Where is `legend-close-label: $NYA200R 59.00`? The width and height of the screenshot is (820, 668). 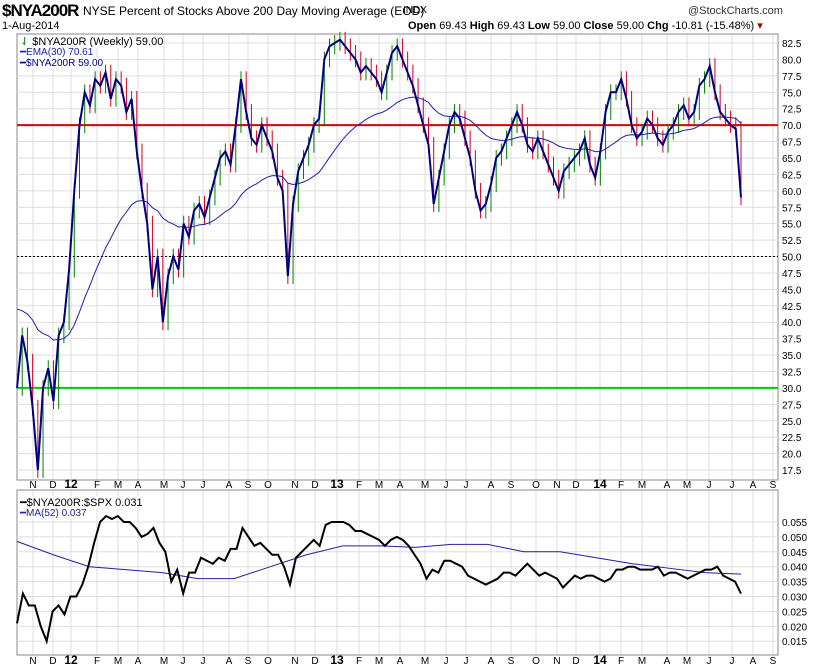 legend-close-label: $NYA200R 59.00 is located at coordinates (65, 63).